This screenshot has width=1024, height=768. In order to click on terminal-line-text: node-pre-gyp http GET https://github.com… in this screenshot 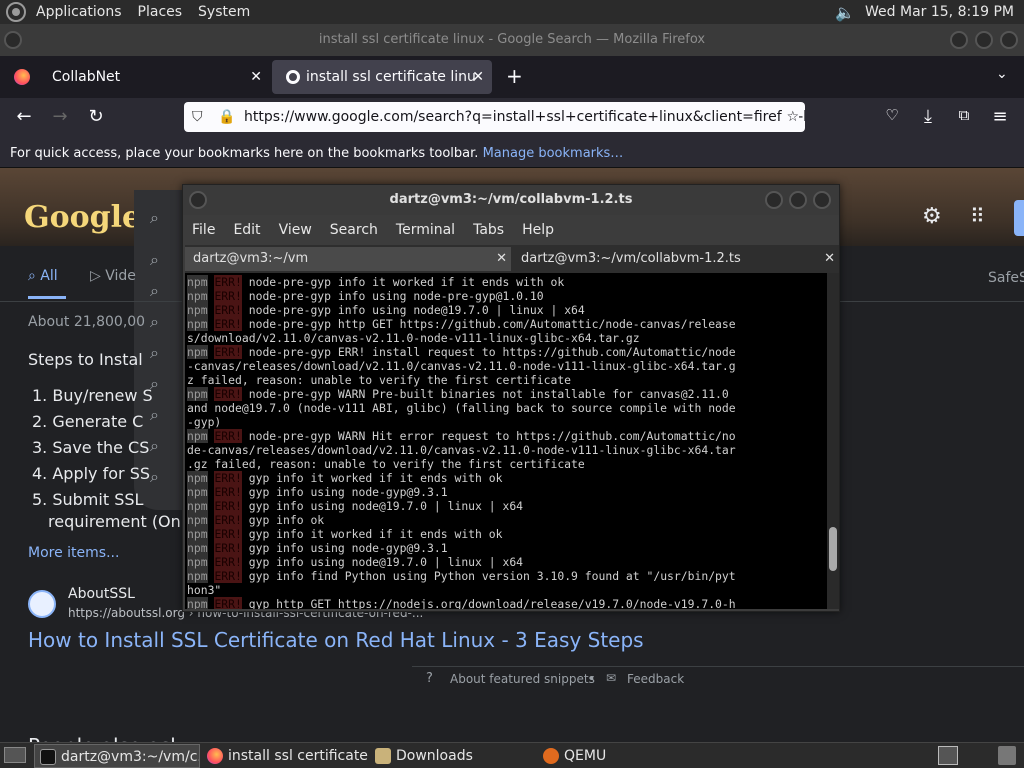, I will do `click(492, 324)`.